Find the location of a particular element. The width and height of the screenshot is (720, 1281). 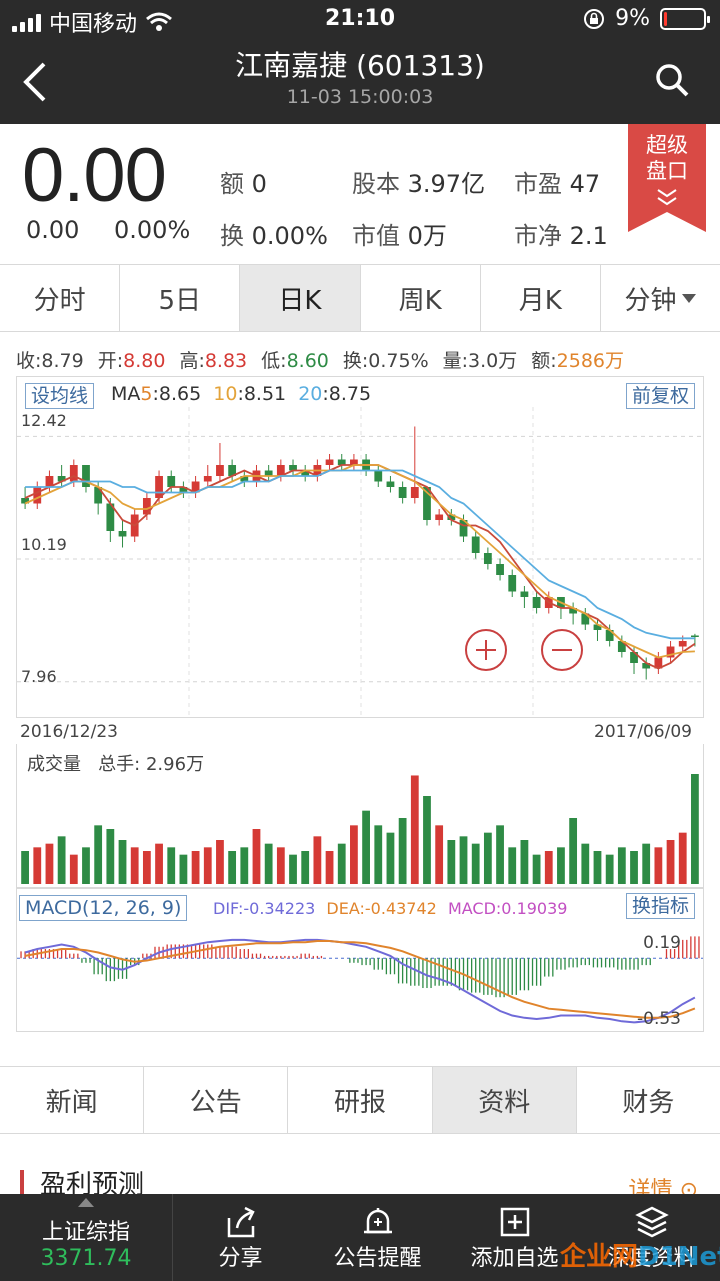

ohlc-open: 开:8.80 is located at coordinates (131, 361).